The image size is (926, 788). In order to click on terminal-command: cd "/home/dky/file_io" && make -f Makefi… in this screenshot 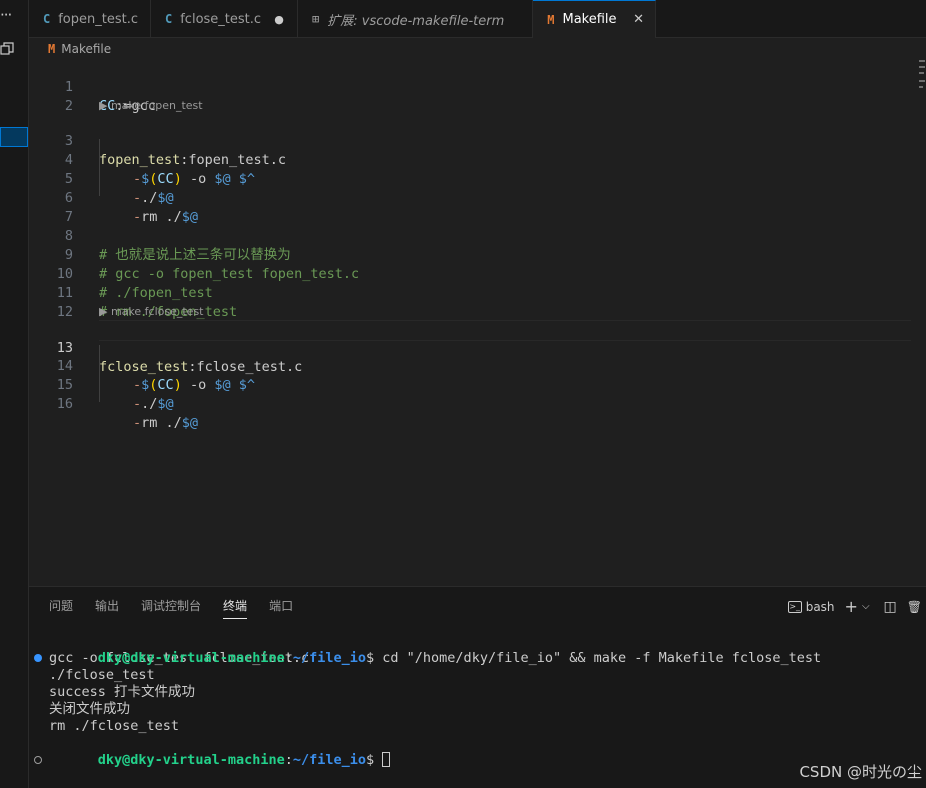, I will do `click(598, 658)`.